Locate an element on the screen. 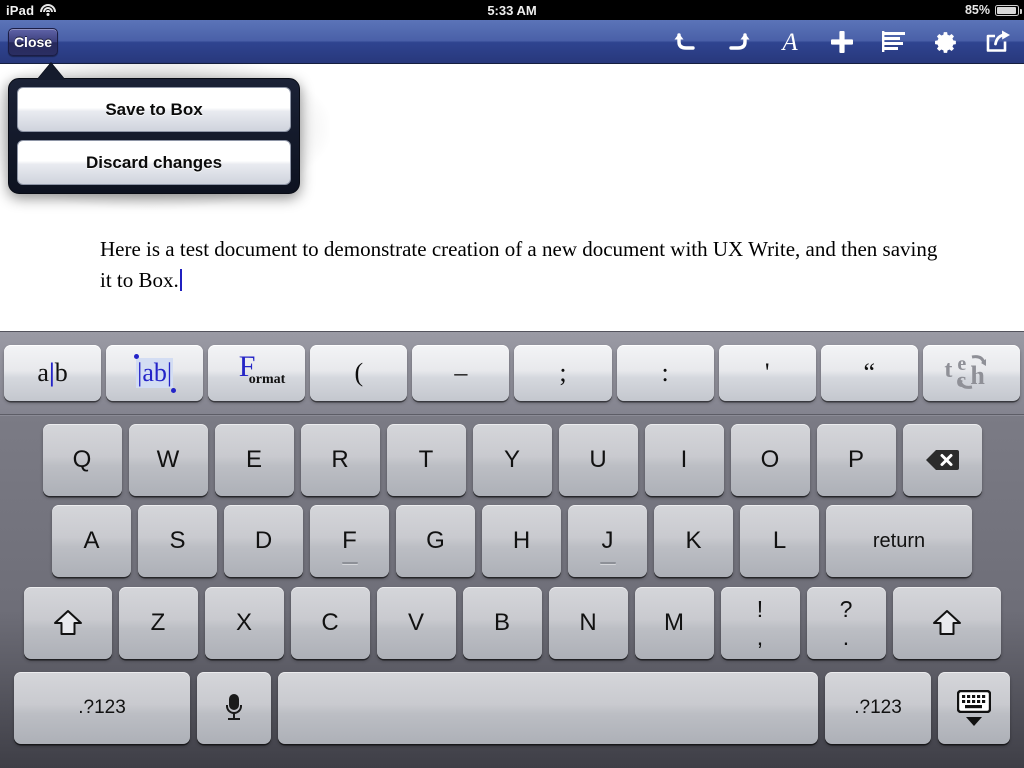 Image resolution: width=1024 pixels, height=768 pixels. apostrophe-key-label: ' is located at coordinates (767, 372).